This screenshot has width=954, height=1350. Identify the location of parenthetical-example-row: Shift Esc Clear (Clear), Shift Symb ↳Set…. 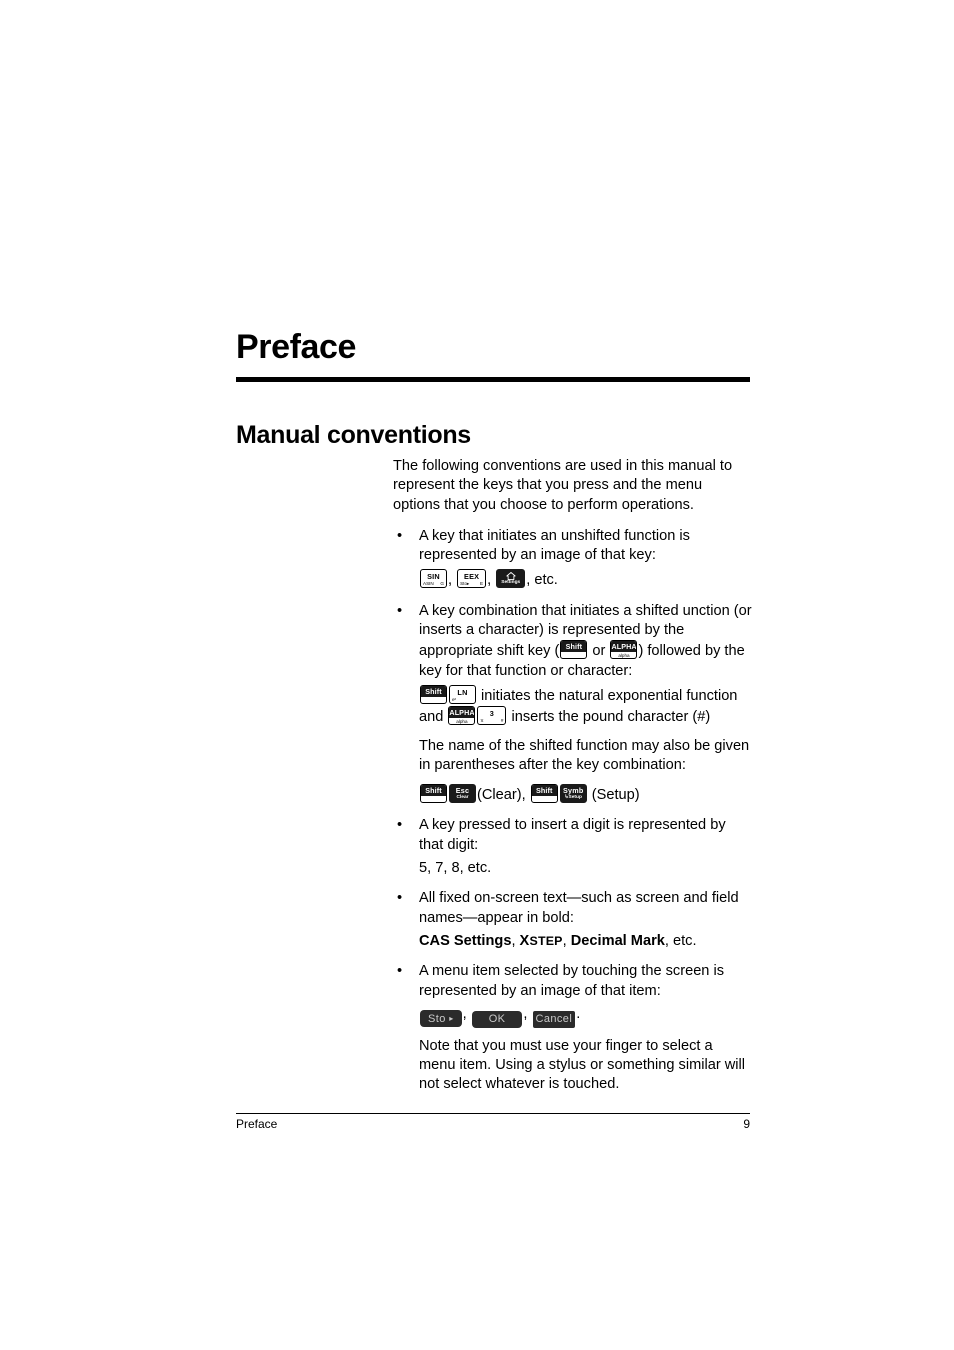
(573, 794).